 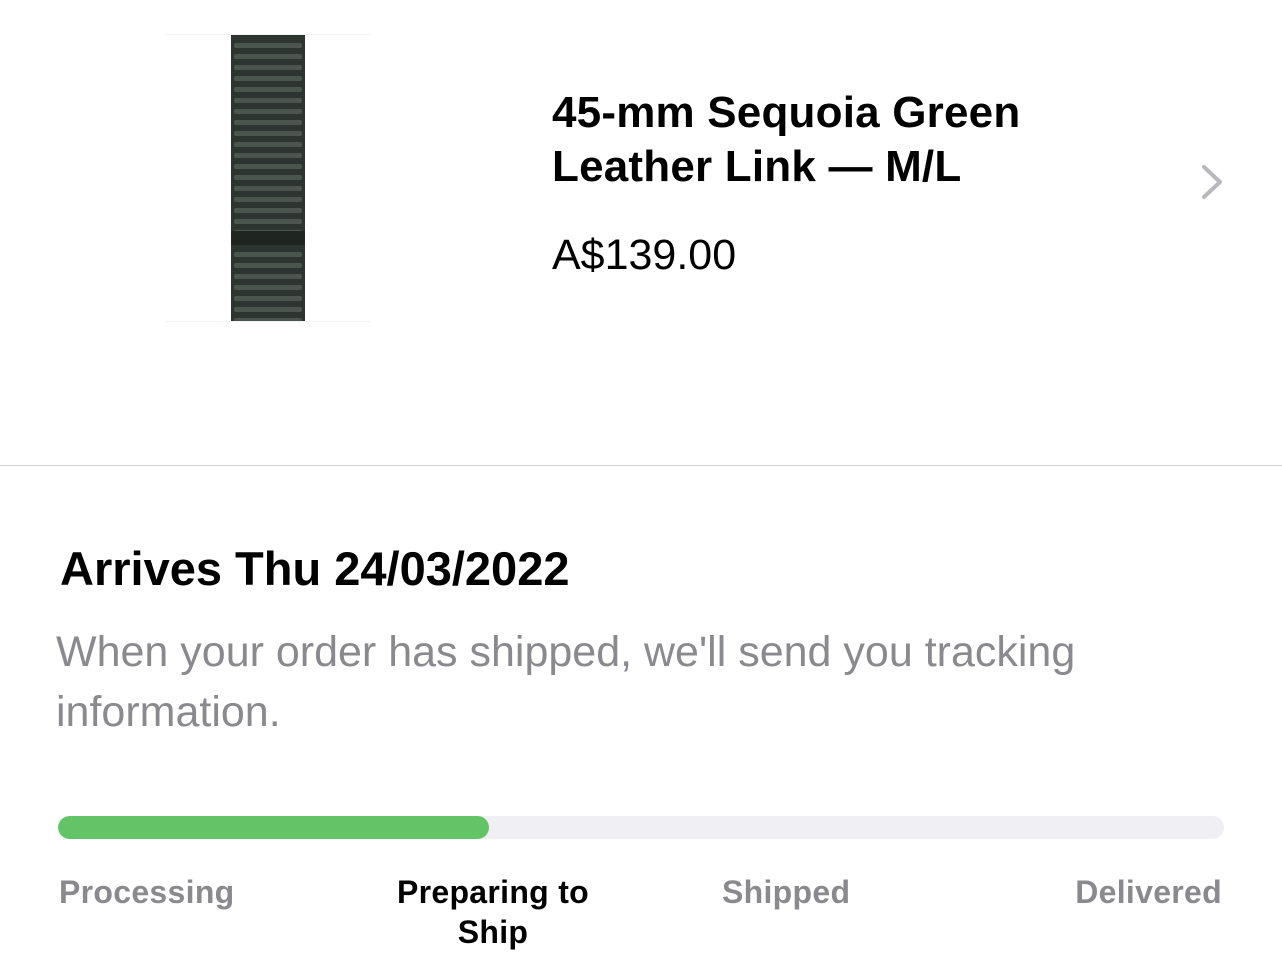 What do you see at coordinates (1212, 182) in the screenshot?
I see `chevron-right-icon` at bounding box center [1212, 182].